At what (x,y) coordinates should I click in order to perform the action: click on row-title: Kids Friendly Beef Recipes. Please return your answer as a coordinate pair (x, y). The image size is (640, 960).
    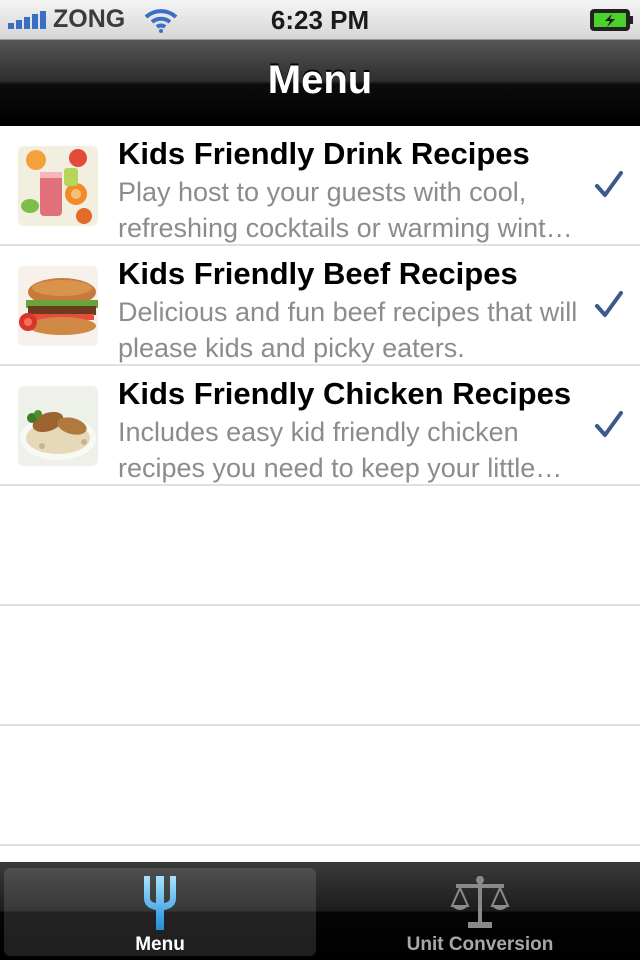
    Looking at the image, I should click on (318, 273).